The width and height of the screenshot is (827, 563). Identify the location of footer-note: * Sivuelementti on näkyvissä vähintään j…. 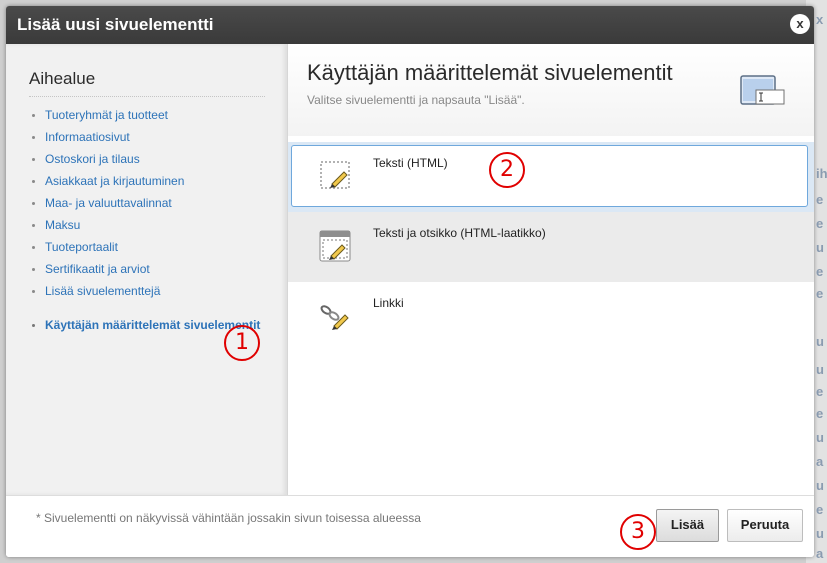
(228, 518).